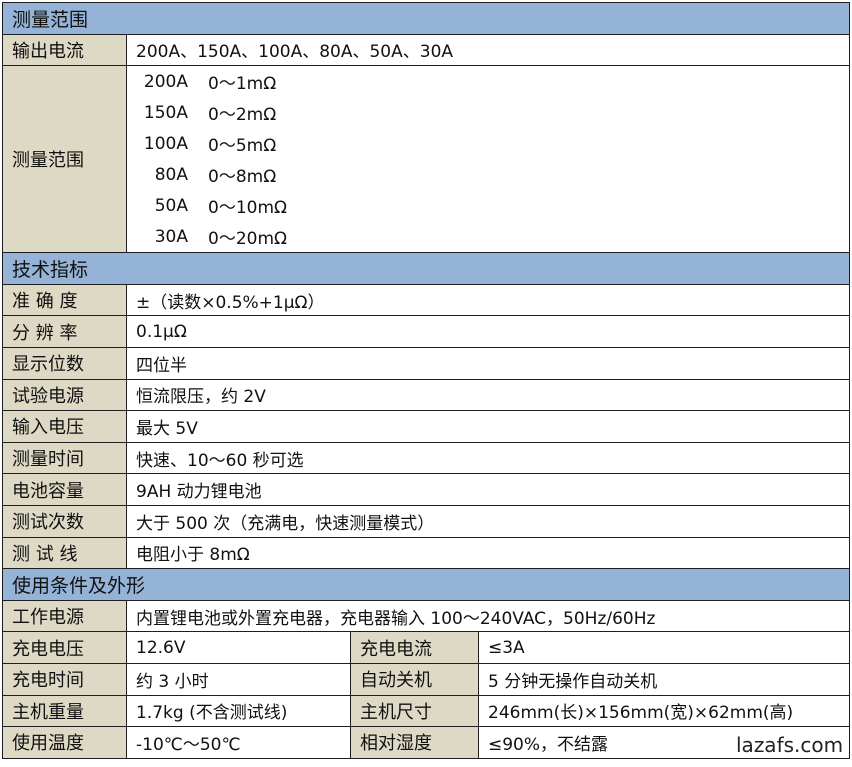 Image resolution: width=852 pixels, height=767 pixels. I want to click on row-label: 工作电源, so click(64, 616).